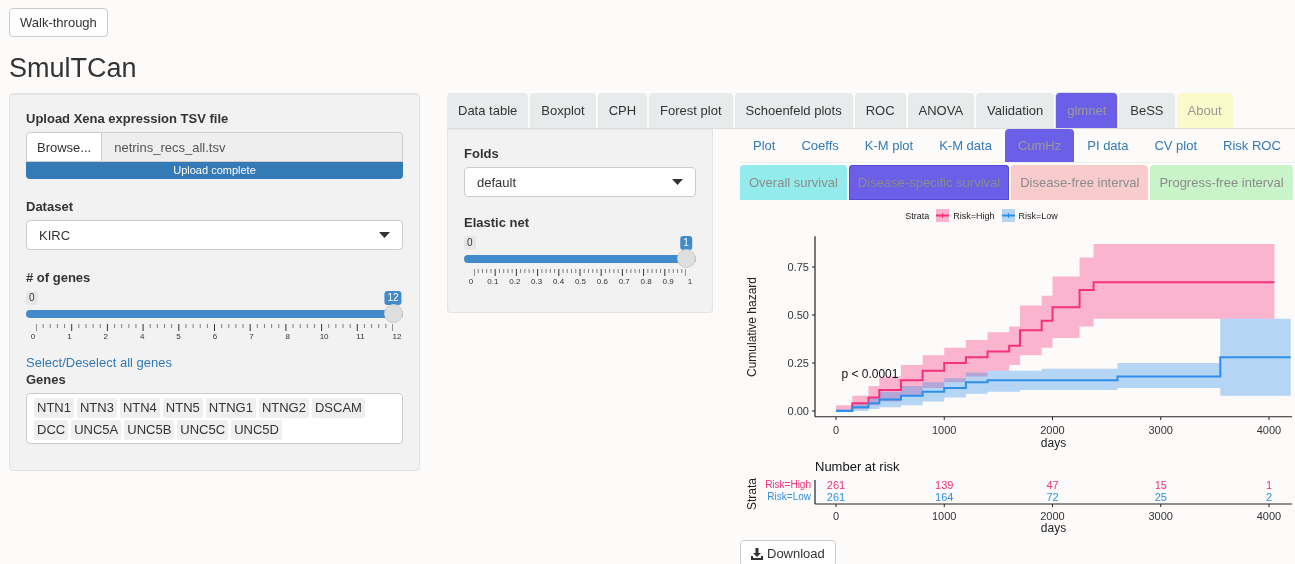  What do you see at coordinates (338, 408) in the screenshot?
I see `gene-chip: DSCAM` at bounding box center [338, 408].